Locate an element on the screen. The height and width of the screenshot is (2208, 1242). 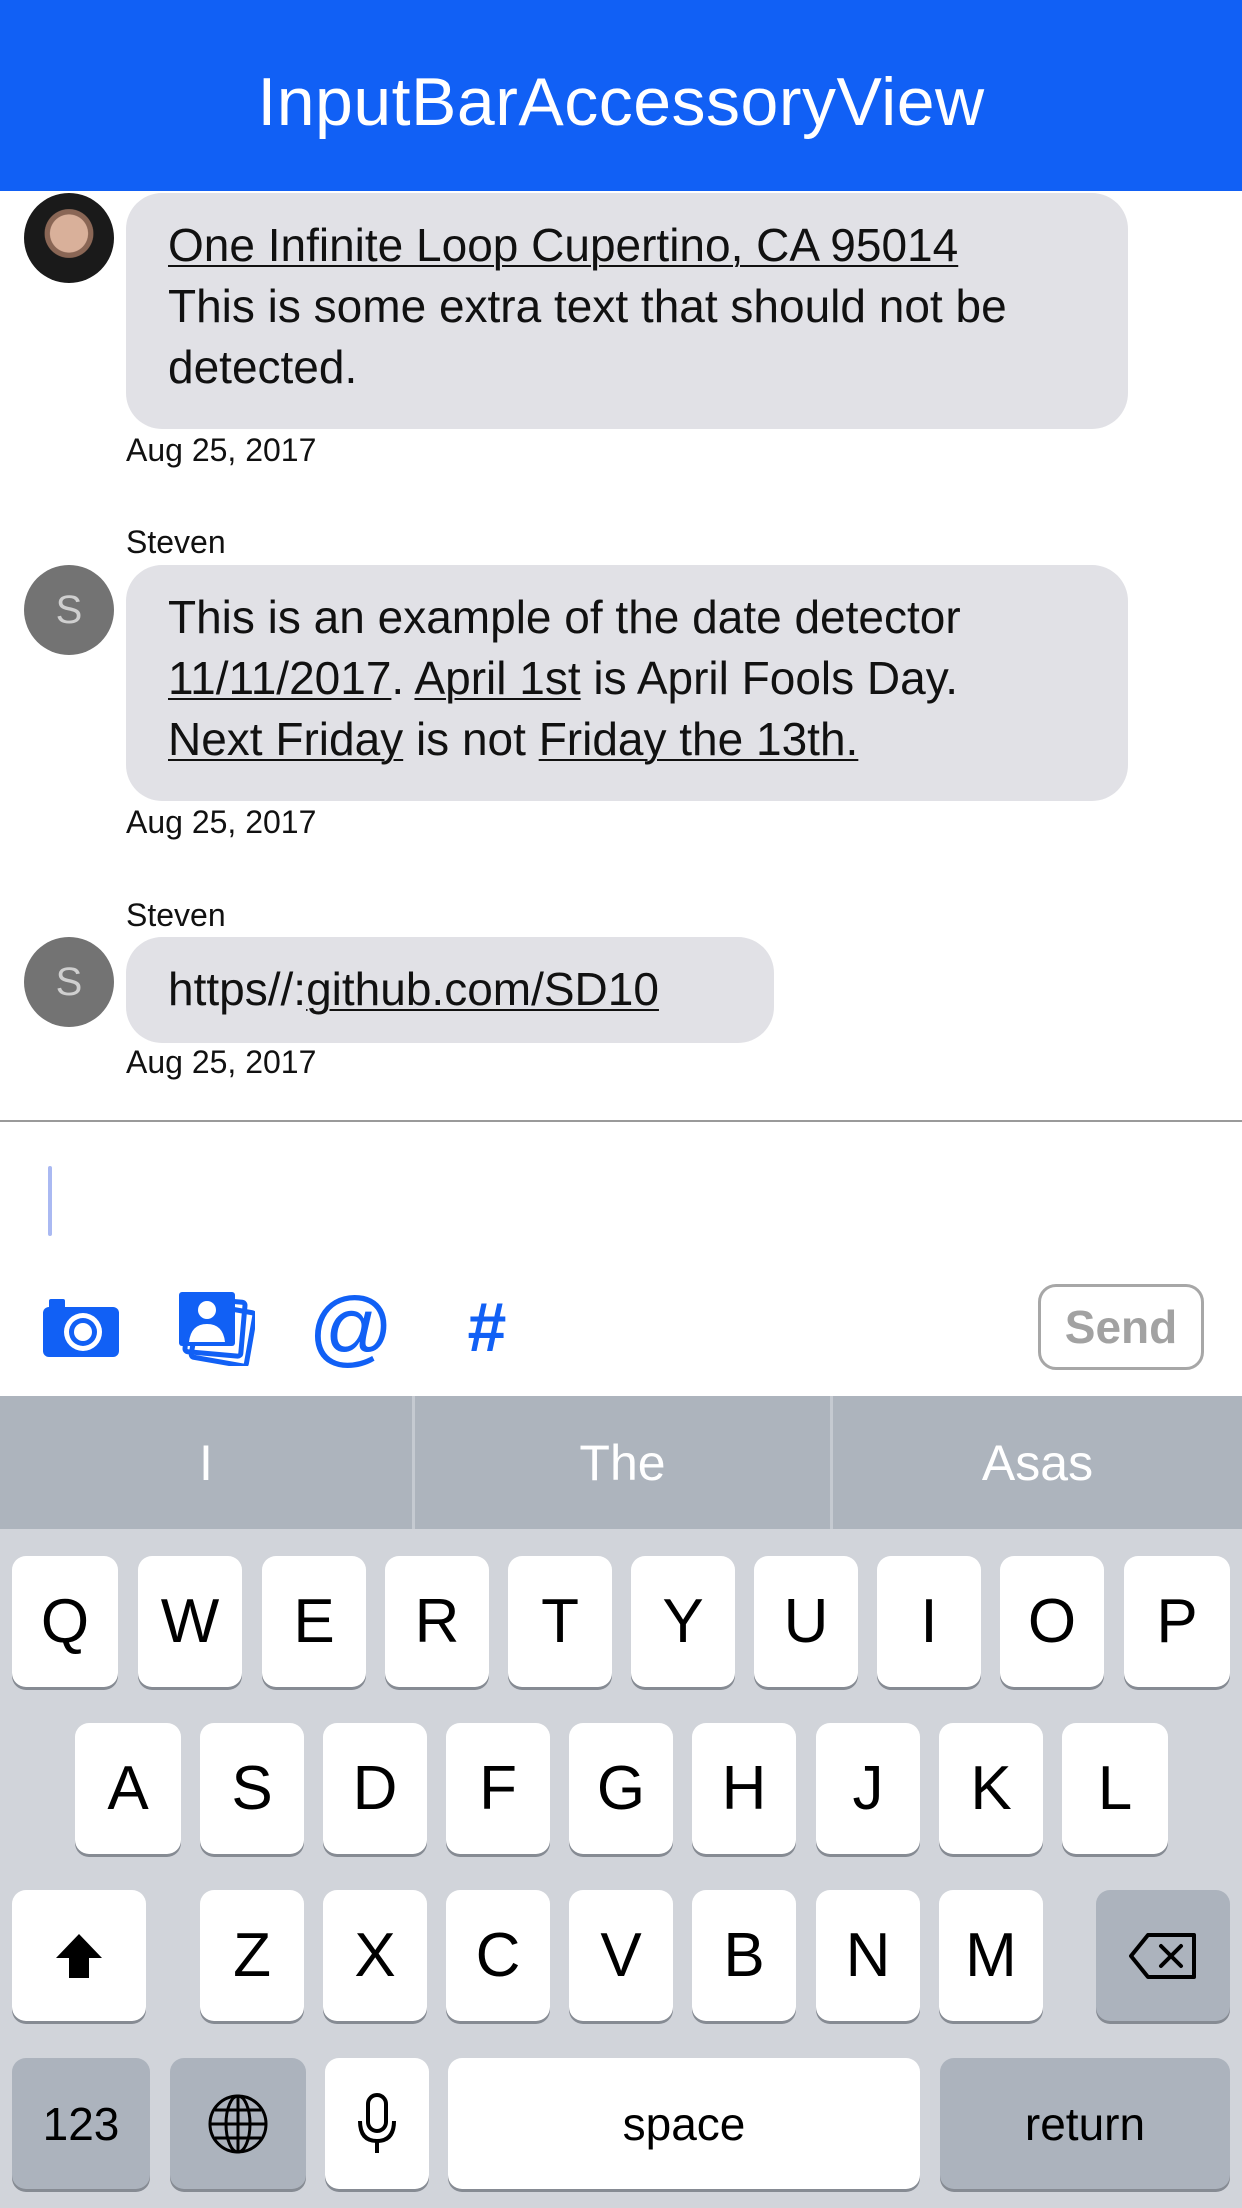
mention-button: @ is located at coordinates (351, 1327).